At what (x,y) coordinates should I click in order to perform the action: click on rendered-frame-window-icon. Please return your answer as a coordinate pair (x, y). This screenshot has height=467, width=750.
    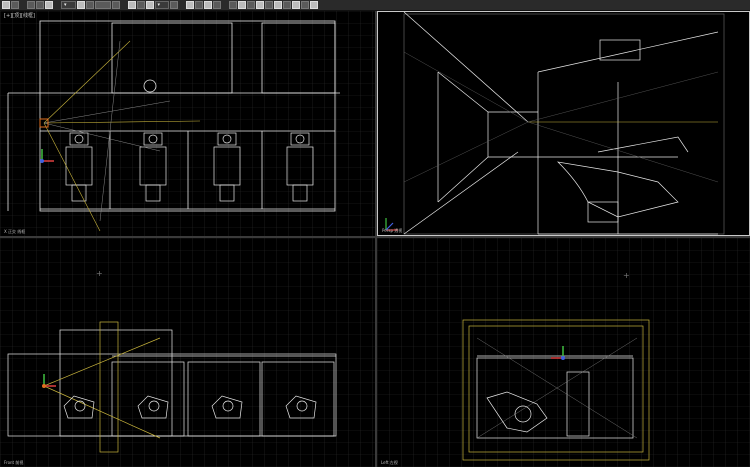
    Looking at the image, I should click on (305, 5).